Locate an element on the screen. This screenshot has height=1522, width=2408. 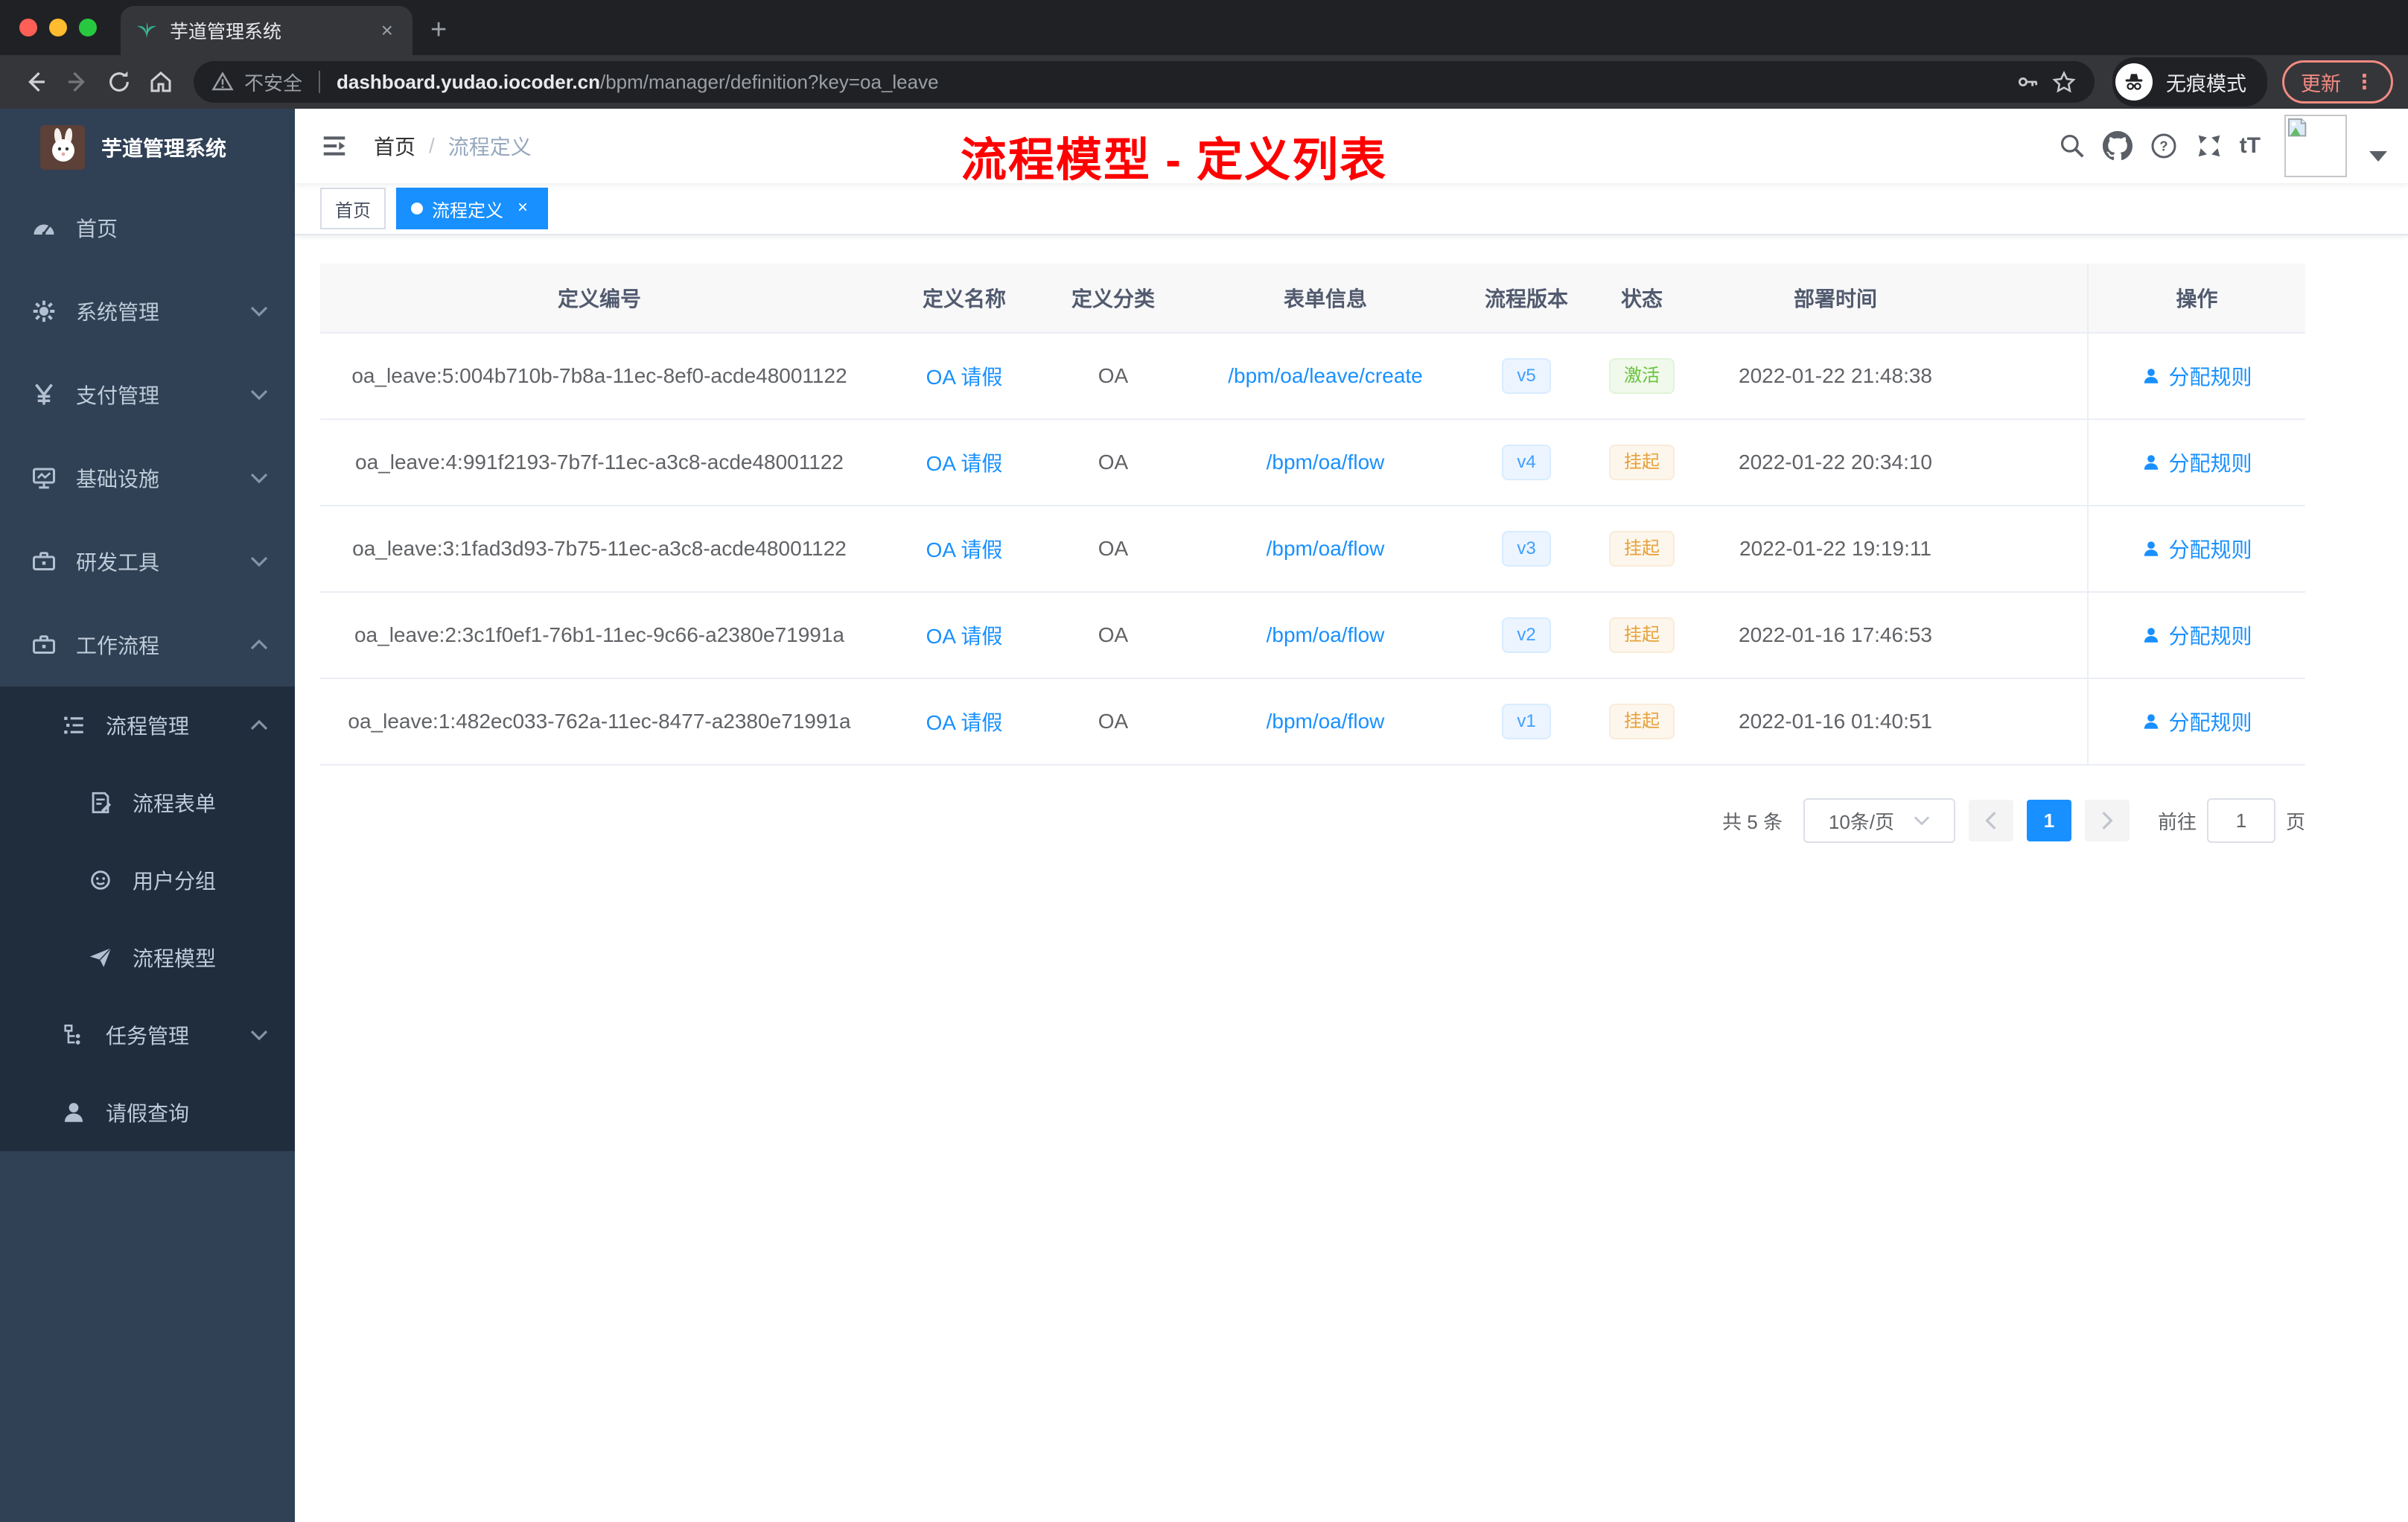
next-page-button is located at coordinates (2107, 820).